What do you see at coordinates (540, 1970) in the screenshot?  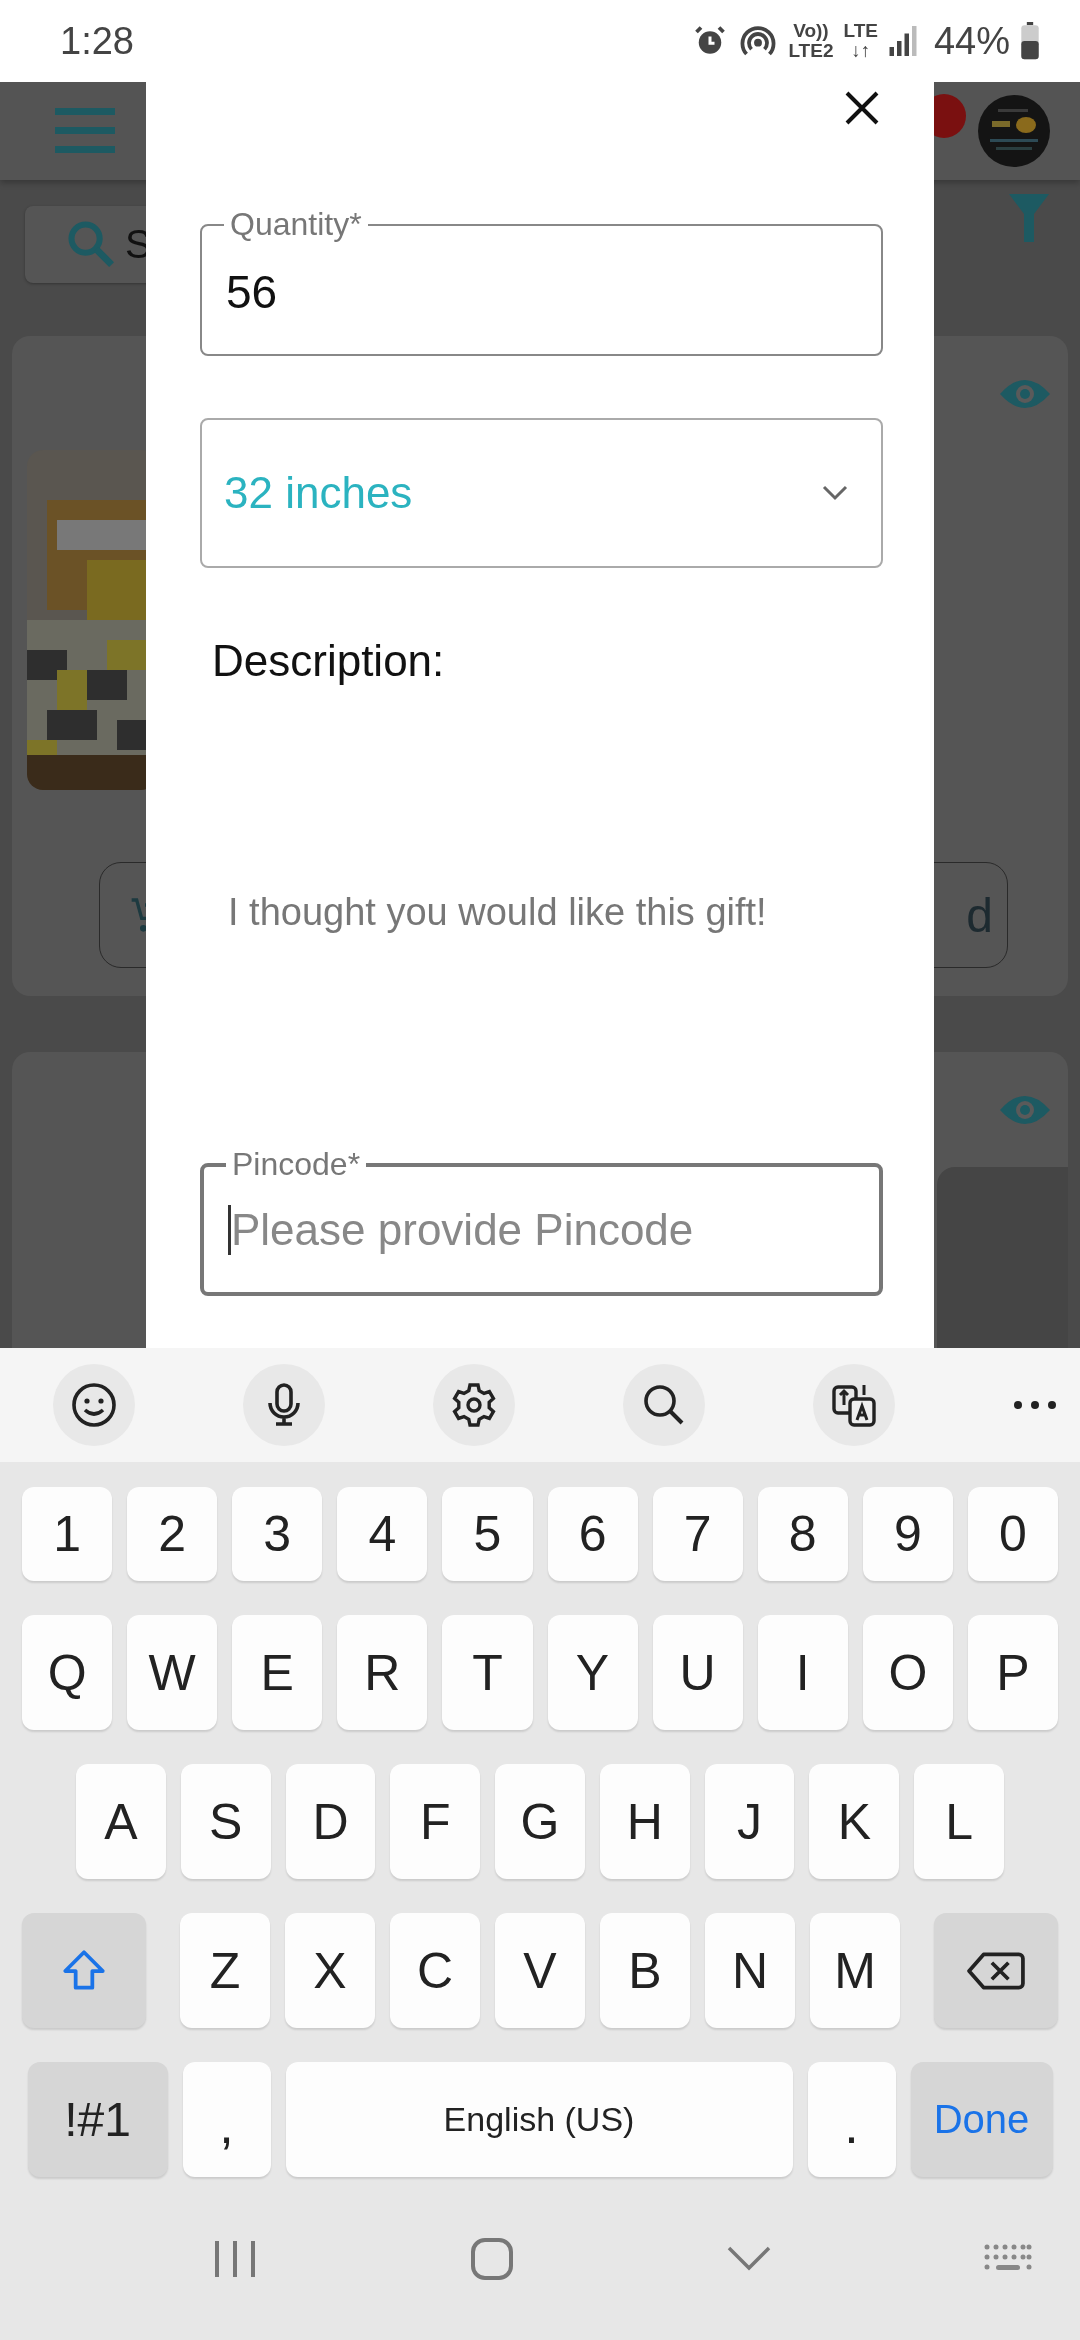 I see `keyboard-key: V` at bounding box center [540, 1970].